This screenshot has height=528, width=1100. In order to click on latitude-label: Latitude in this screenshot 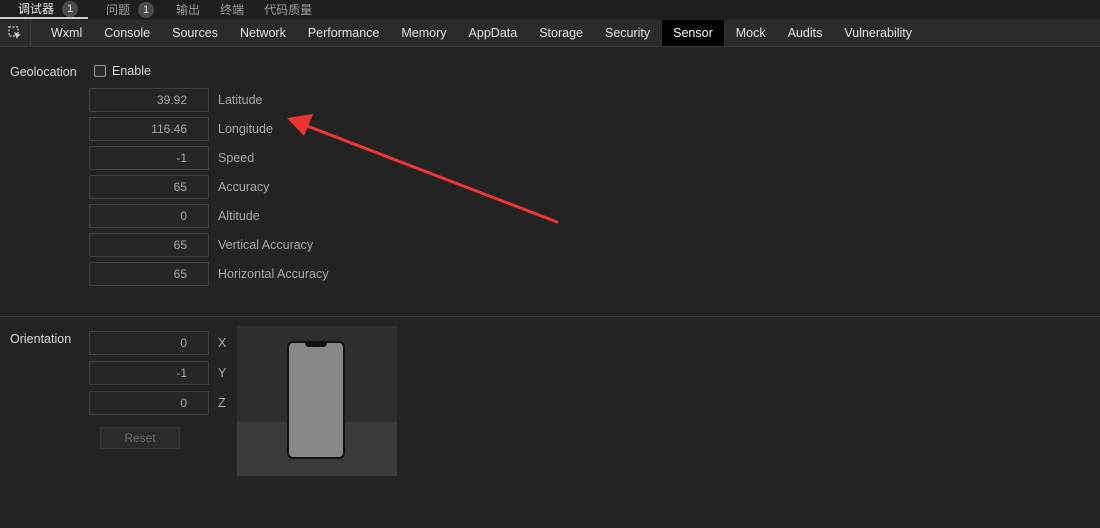, I will do `click(240, 100)`.